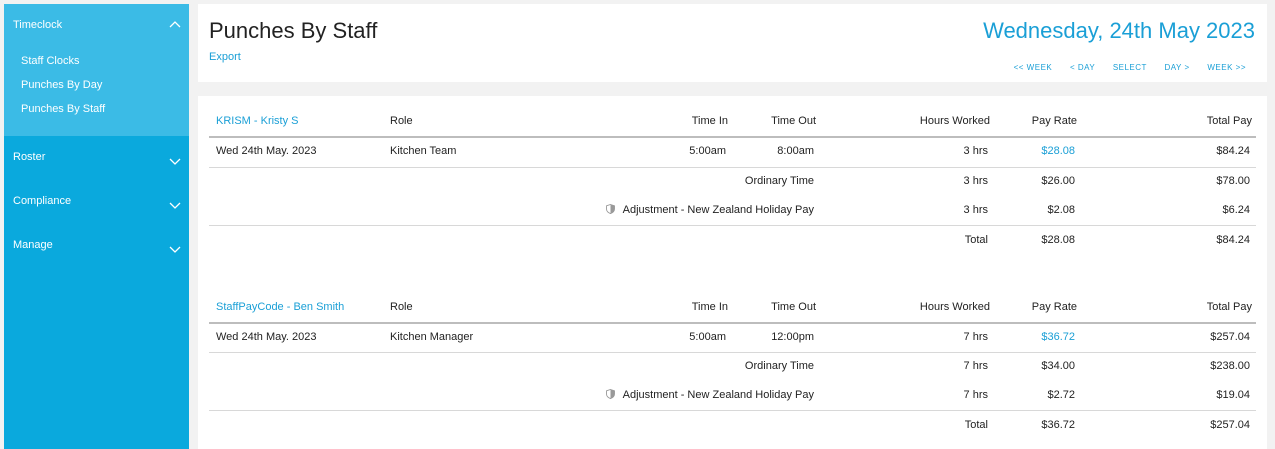 The image size is (1275, 449). I want to click on adjustment-hours: 3 hrs, so click(975, 210).